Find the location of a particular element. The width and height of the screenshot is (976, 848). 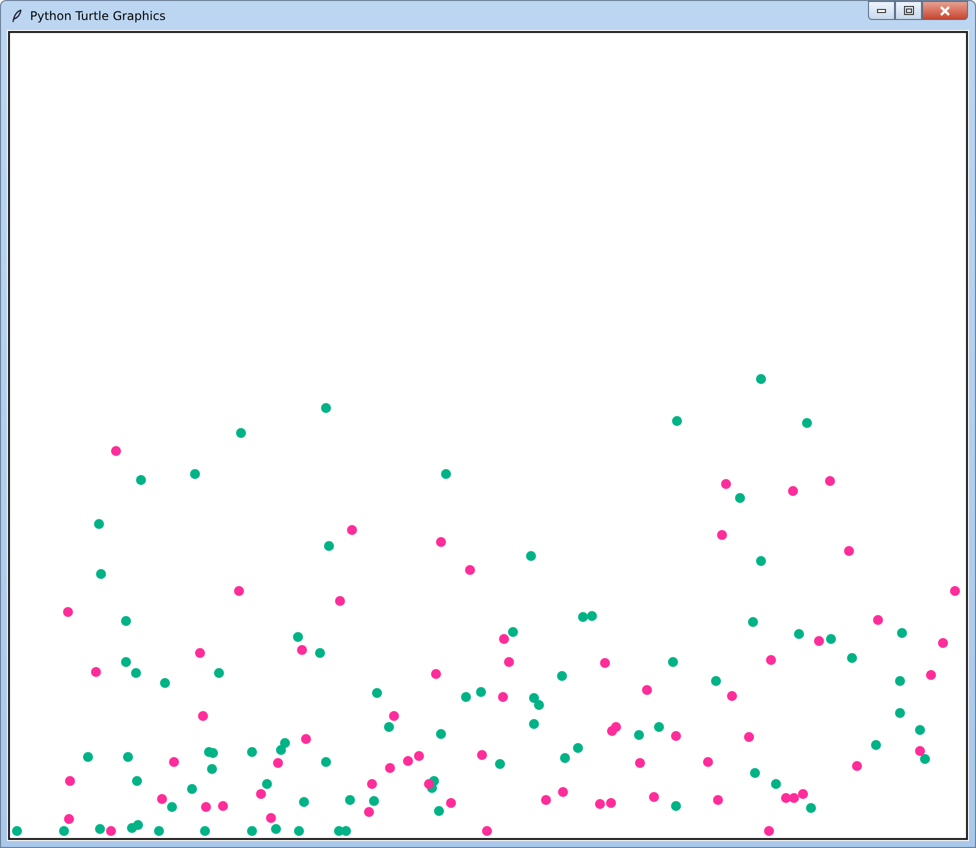

maximize-icon is located at coordinates (909, 10).